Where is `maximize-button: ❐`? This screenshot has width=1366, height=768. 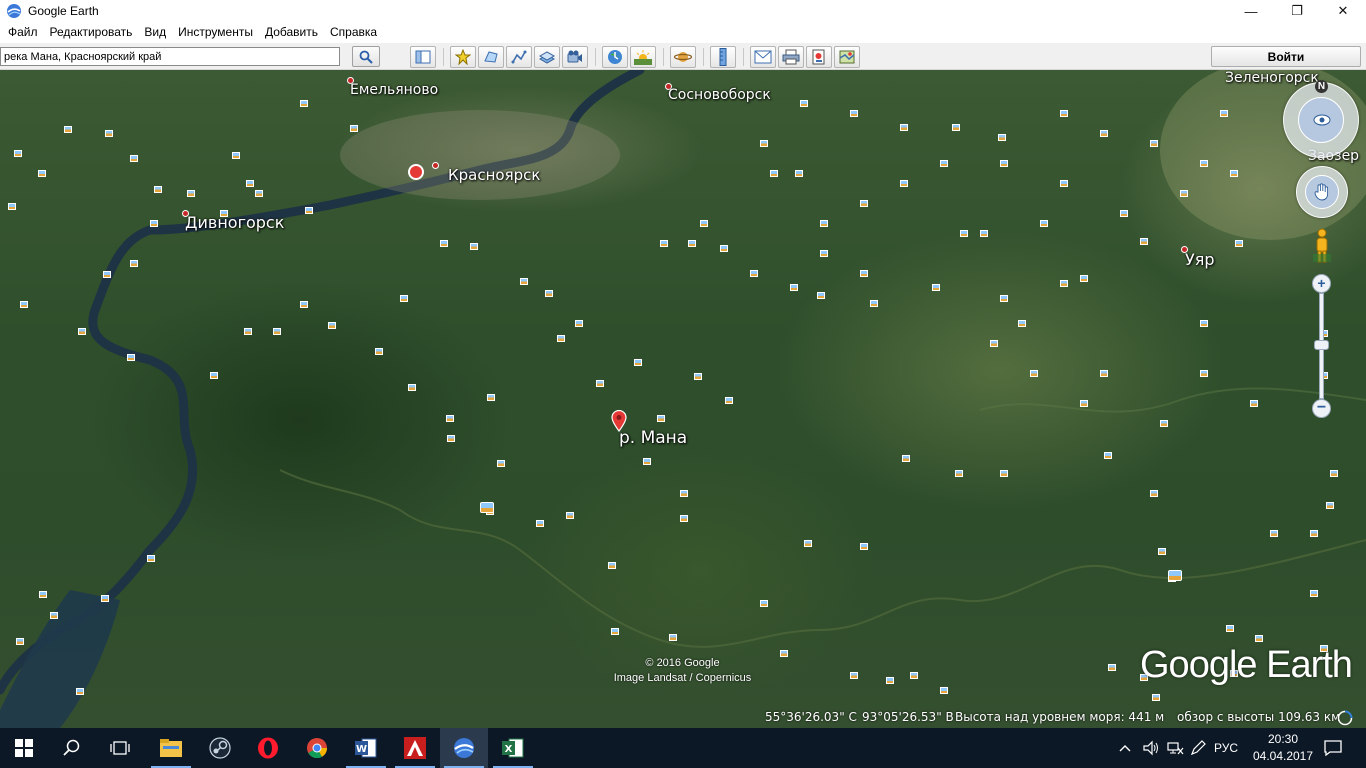 maximize-button: ❐ is located at coordinates (1297, 11).